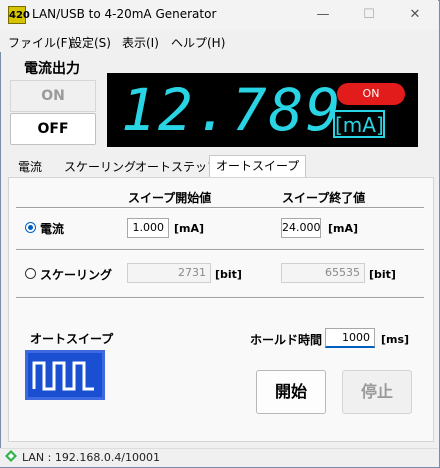 The image size is (440, 468). What do you see at coordinates (324, 198) in the screenshot?
I see `sweep-end-header: スイープ終了値` at bounding box center [324, 198].